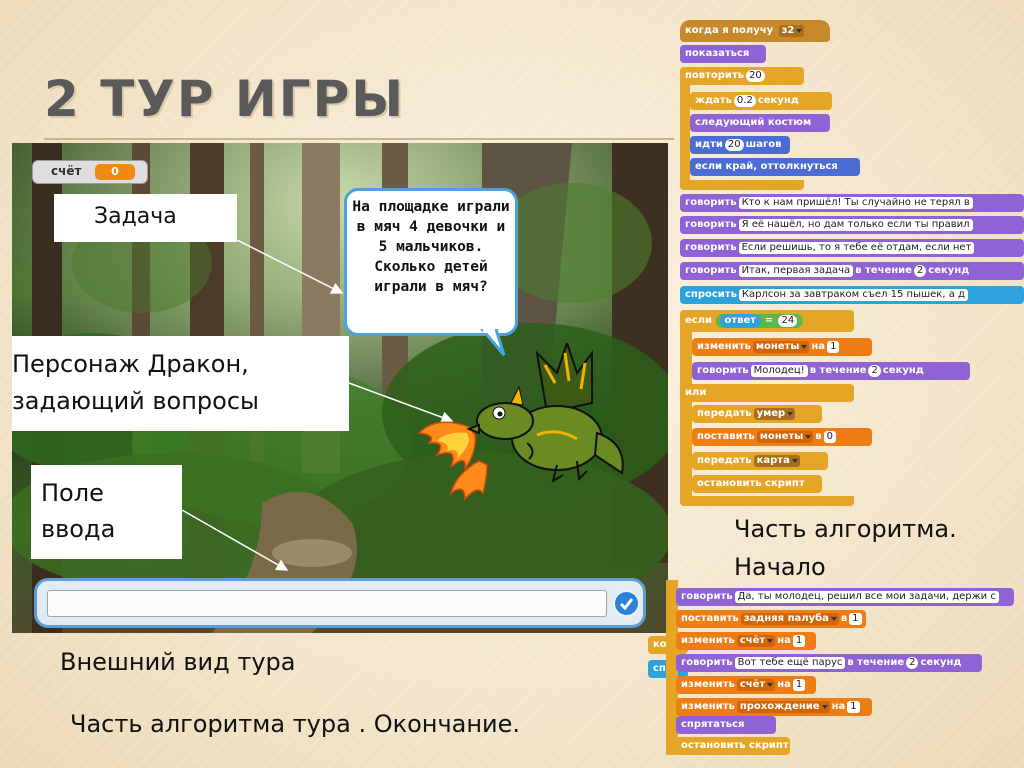 Image resolution: width=1024 pixels, height=768 pixels. I want to click on block-next-costume: следующий костюм, so click(760, 123).